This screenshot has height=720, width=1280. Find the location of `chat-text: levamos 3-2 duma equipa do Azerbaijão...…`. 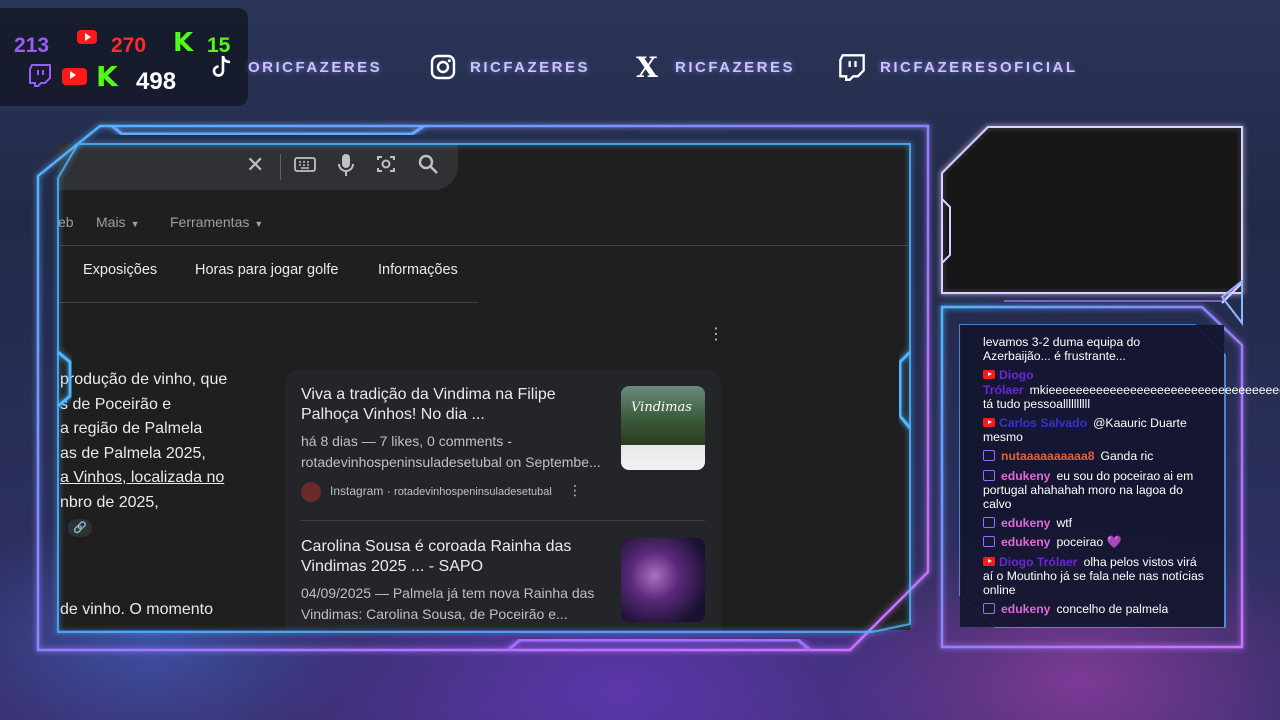

chat-text: levamos 3-2 duma equipa do Azerbaijão...… is located at coordinates (1062, 349).